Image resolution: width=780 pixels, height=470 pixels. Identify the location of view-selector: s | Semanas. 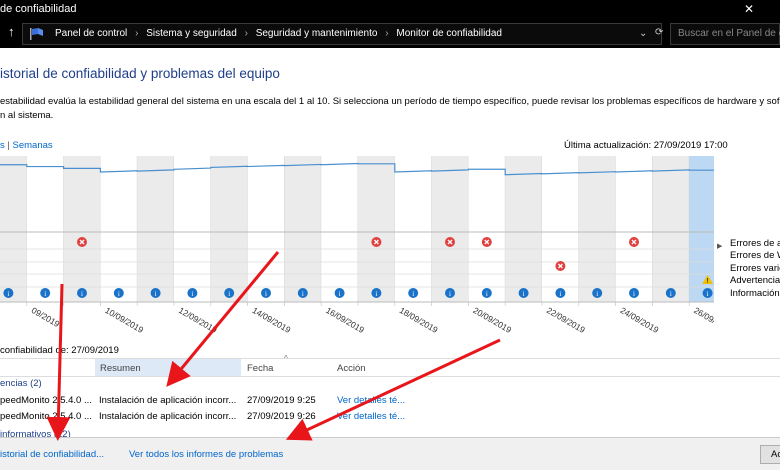
(26, 145).